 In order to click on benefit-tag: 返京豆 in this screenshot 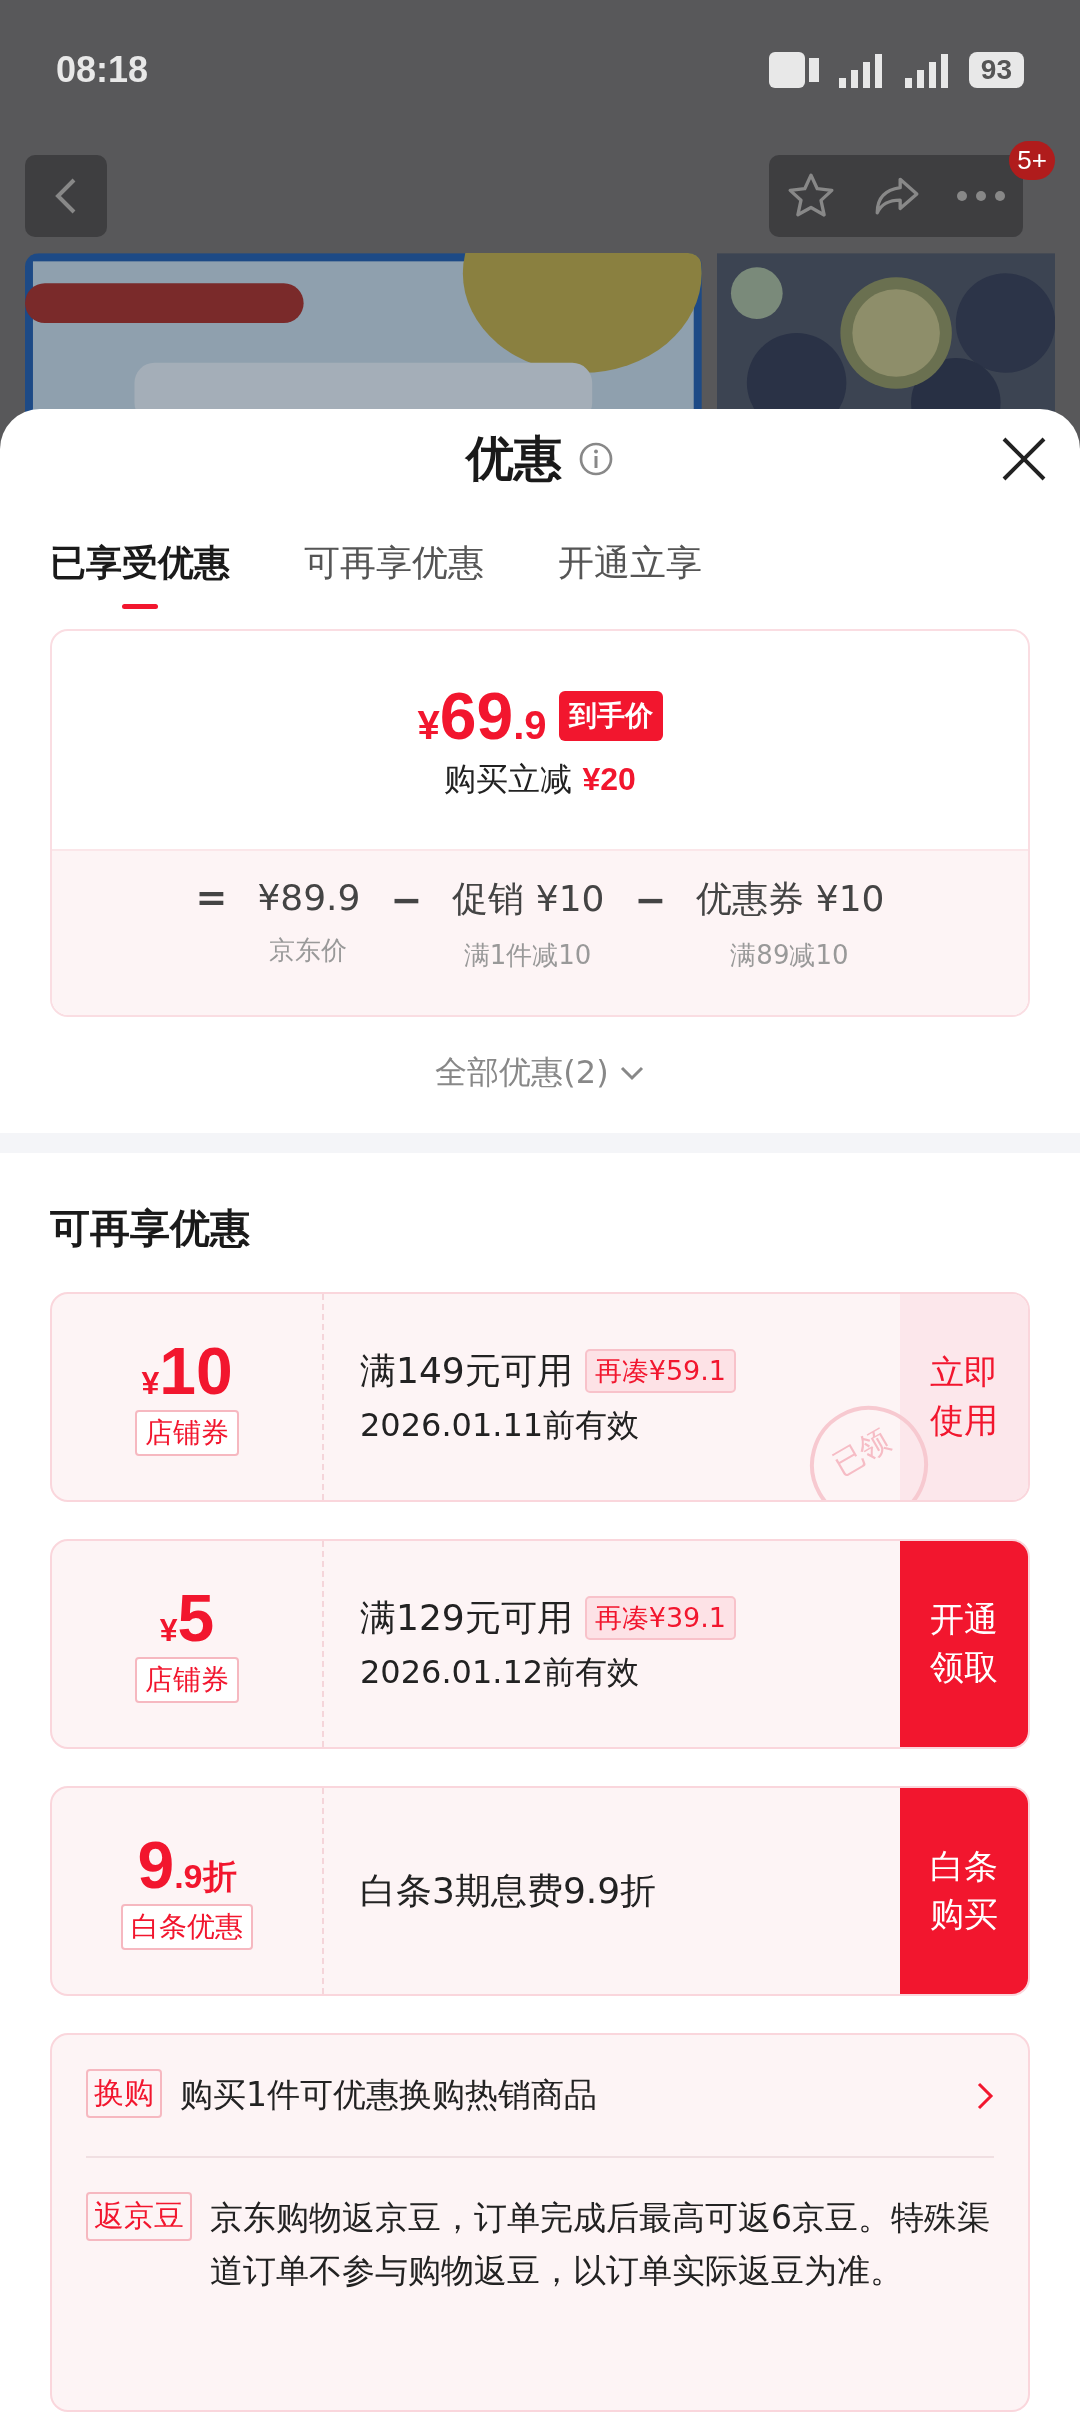, I will do `click(139, 2216)`.